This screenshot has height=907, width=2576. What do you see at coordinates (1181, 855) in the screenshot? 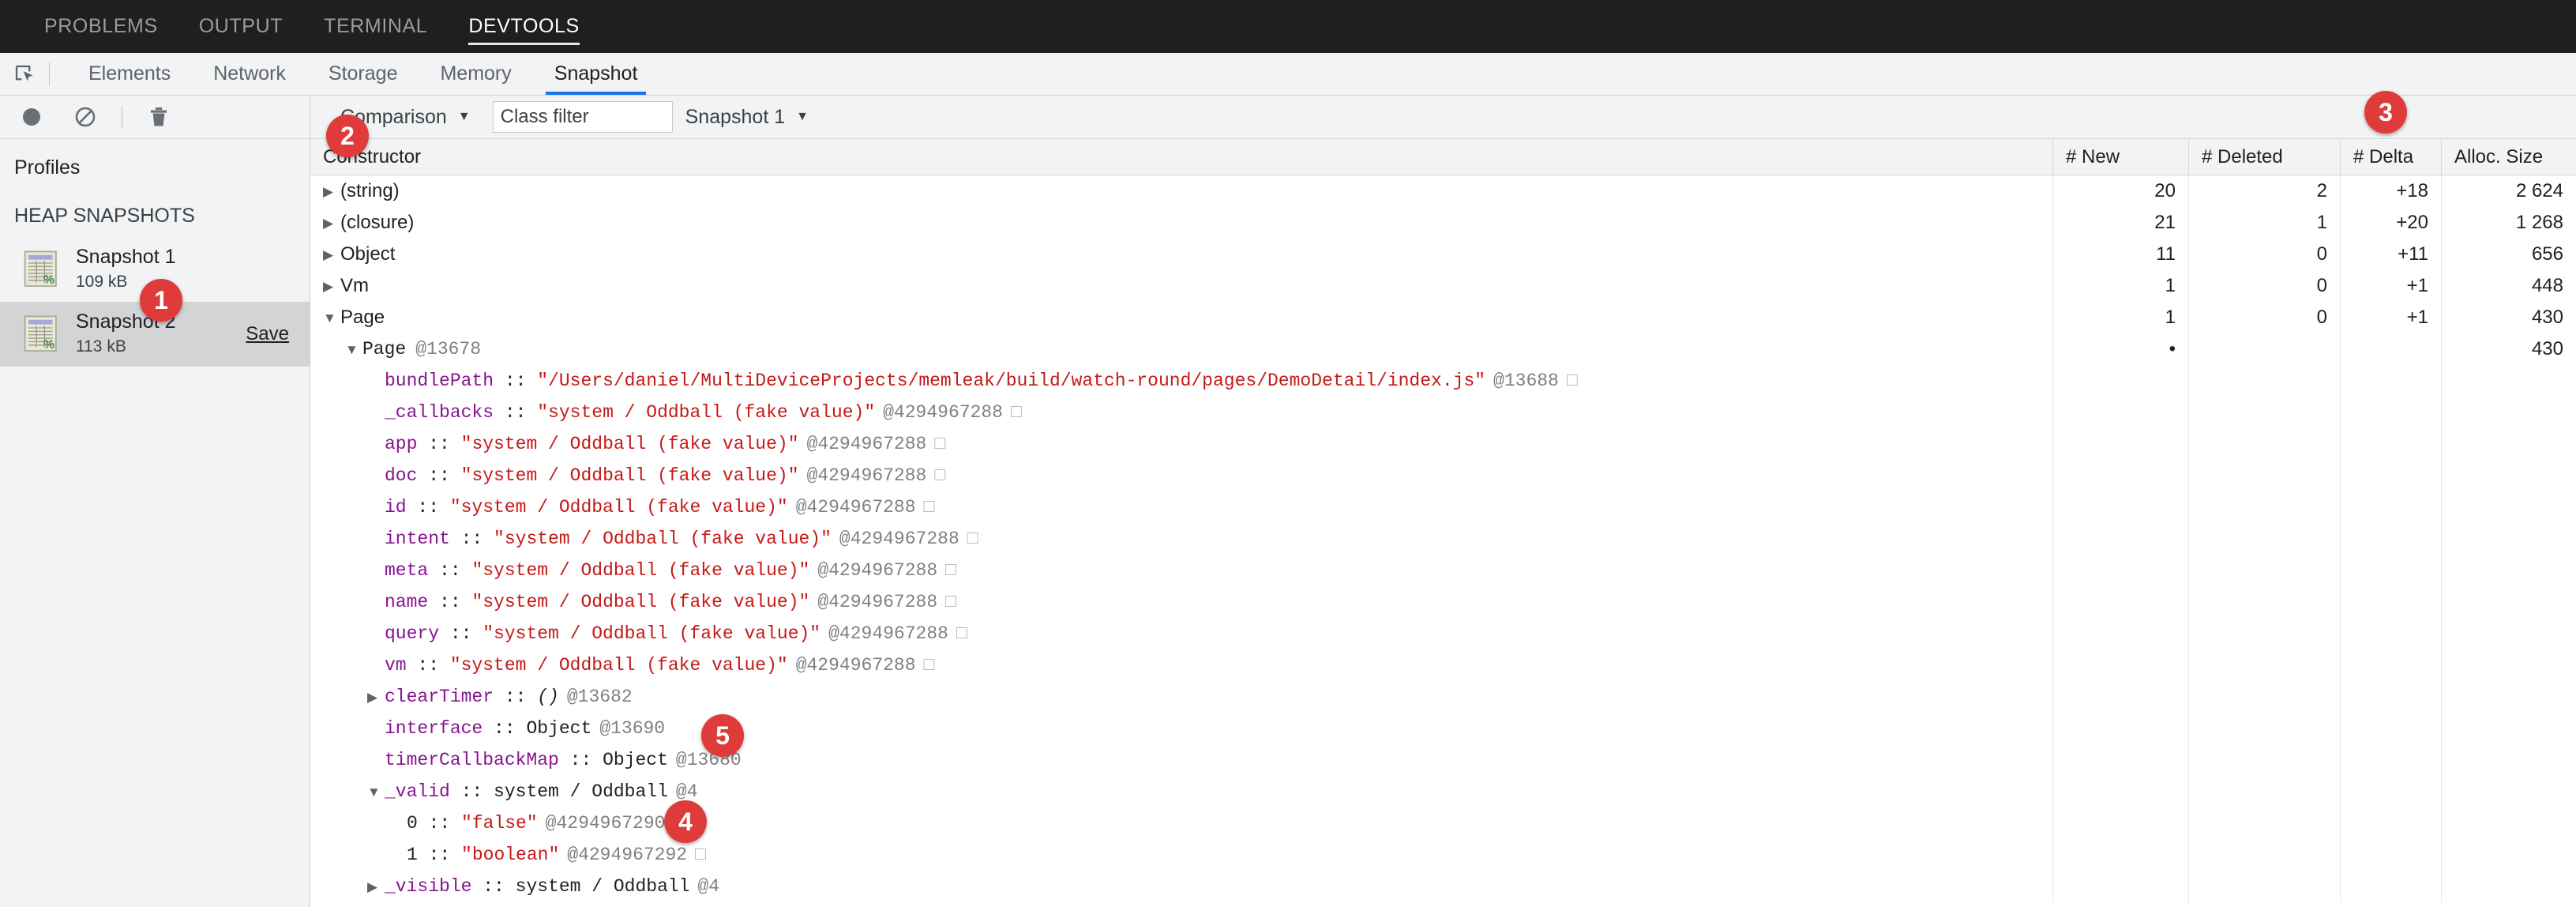
I see `constructor-cell: 1 :: "boolean" @4294967292 □` at bounding box center [1181, 855].